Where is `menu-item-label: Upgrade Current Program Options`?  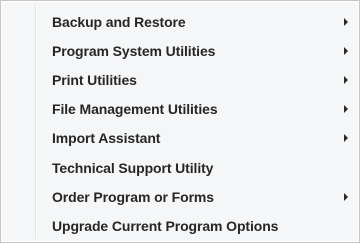
menu-item-label: Upgrade Current Program Options is located at coordinates (165, 226).